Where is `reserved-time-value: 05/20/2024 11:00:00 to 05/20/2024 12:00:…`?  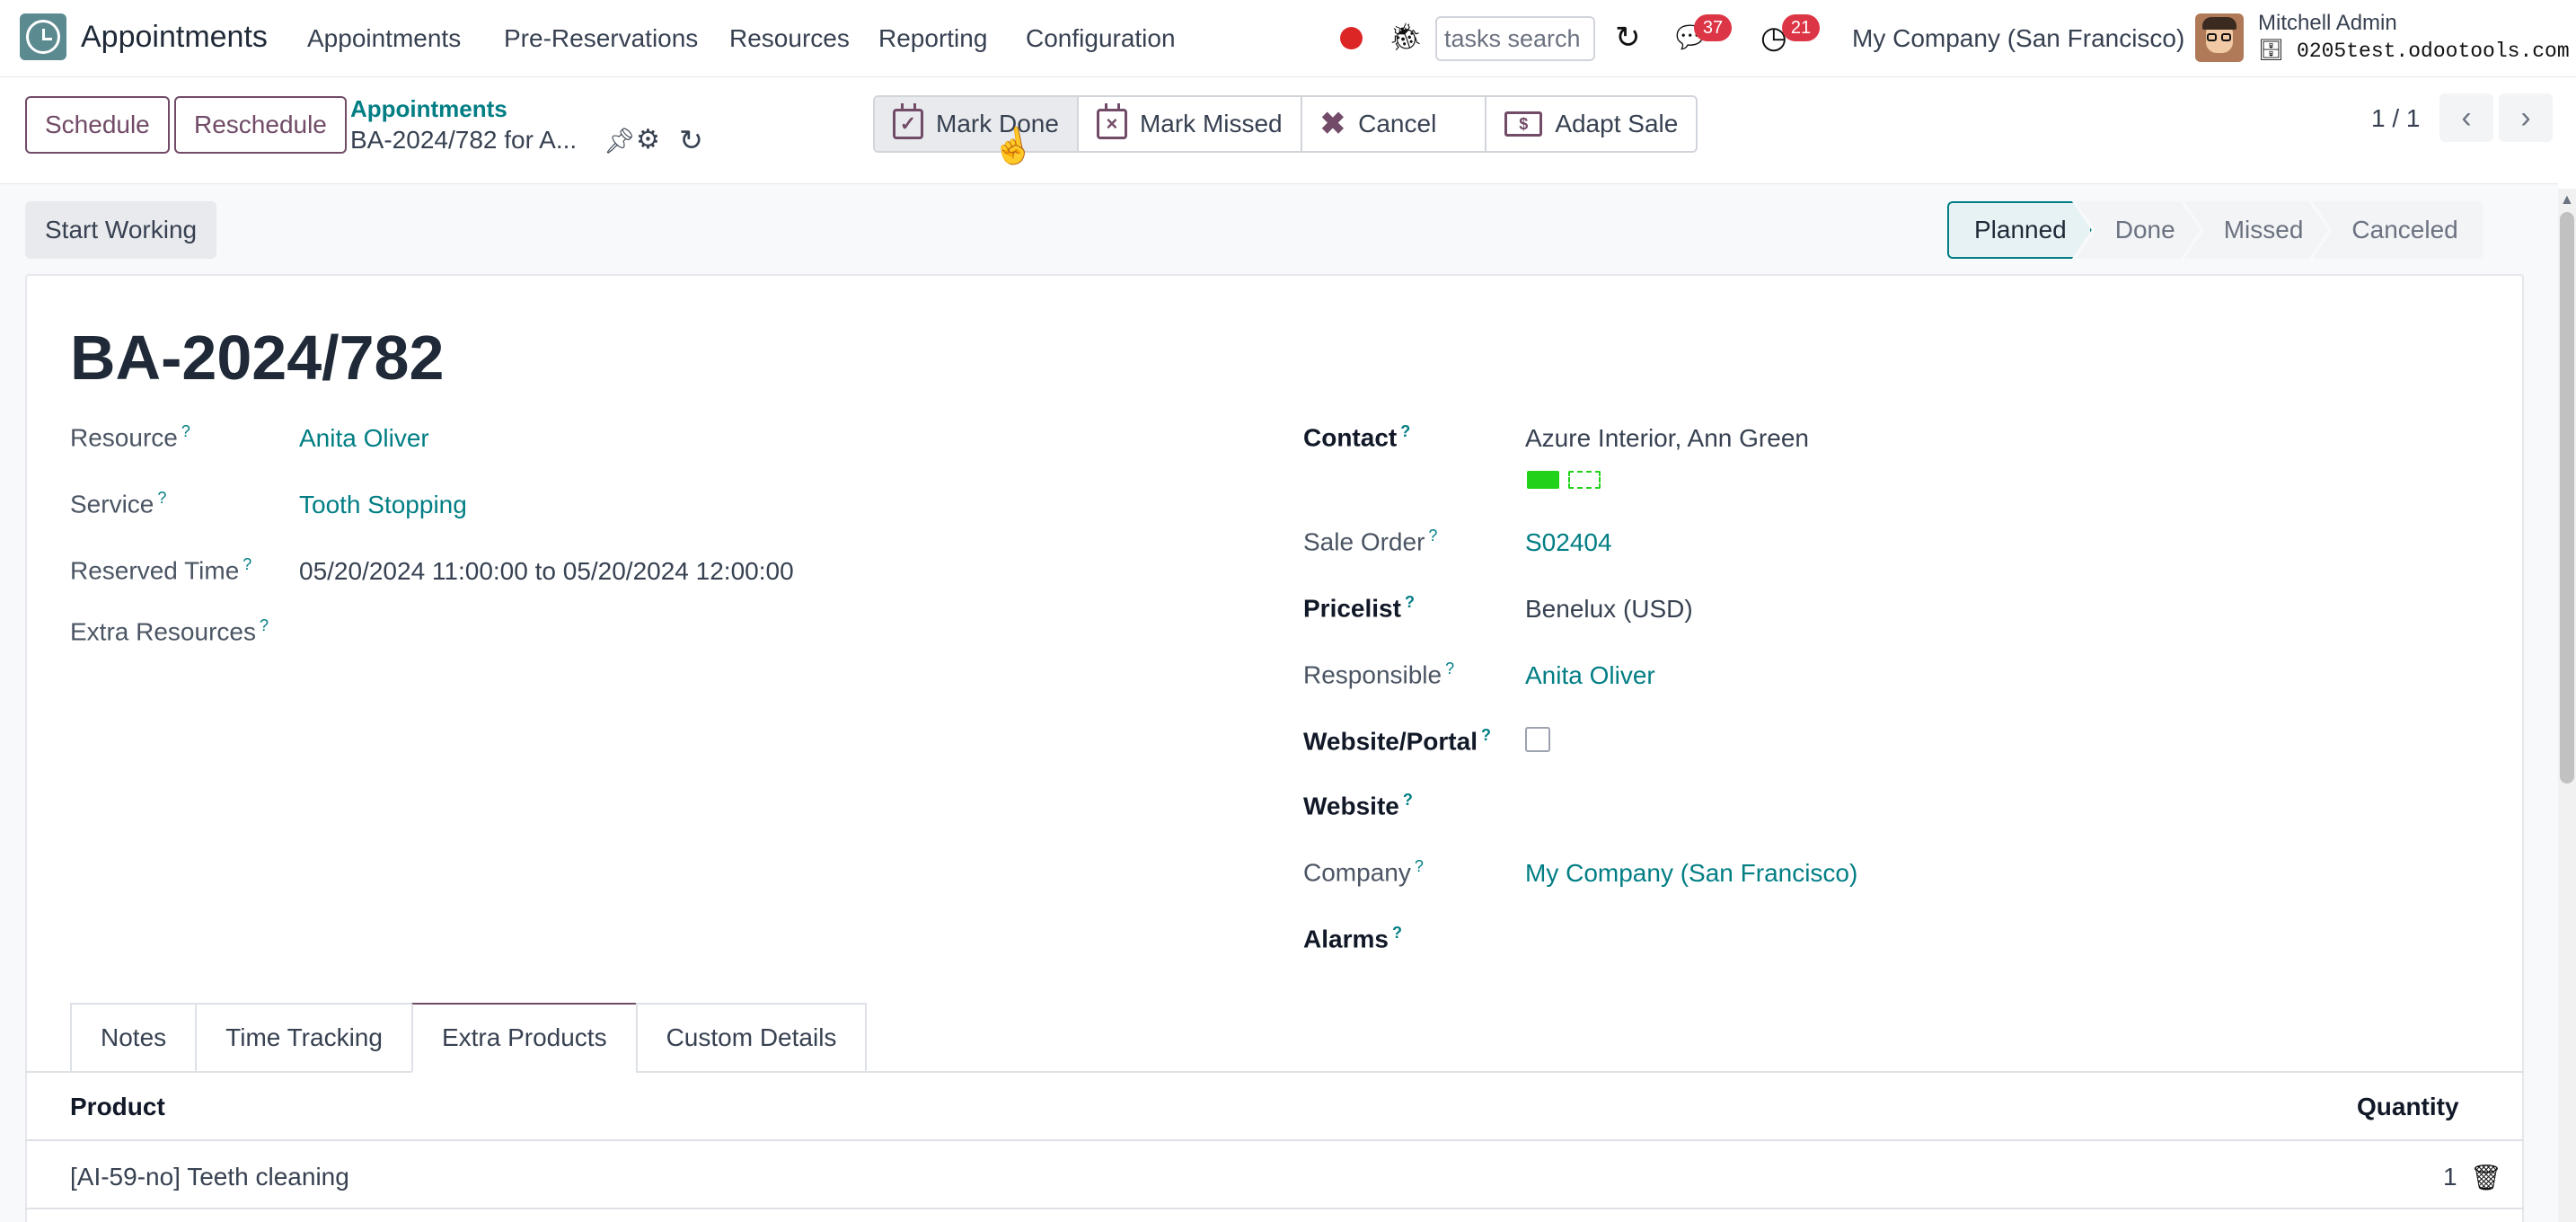 reserved-time-value: 05/20/2024 11:00:00 to 05/20/2024 12:00:… is located at coordinates (546, 571).